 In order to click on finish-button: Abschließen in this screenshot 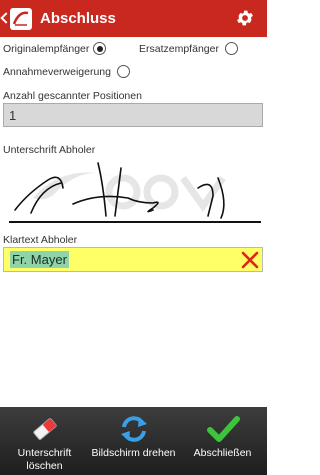, I will do `click(222, 441)`.